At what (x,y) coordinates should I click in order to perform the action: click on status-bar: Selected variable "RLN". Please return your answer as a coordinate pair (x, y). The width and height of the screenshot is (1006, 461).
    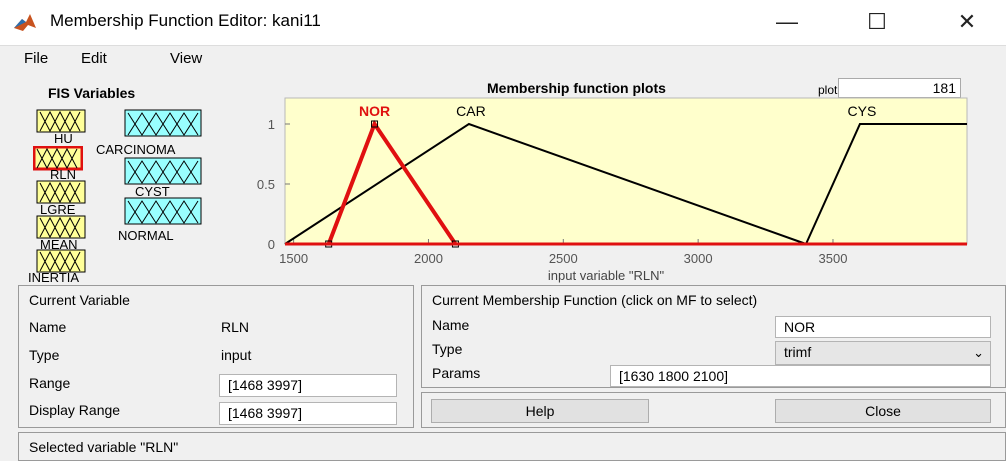
    Looking at the image, I should click on (512, 446).